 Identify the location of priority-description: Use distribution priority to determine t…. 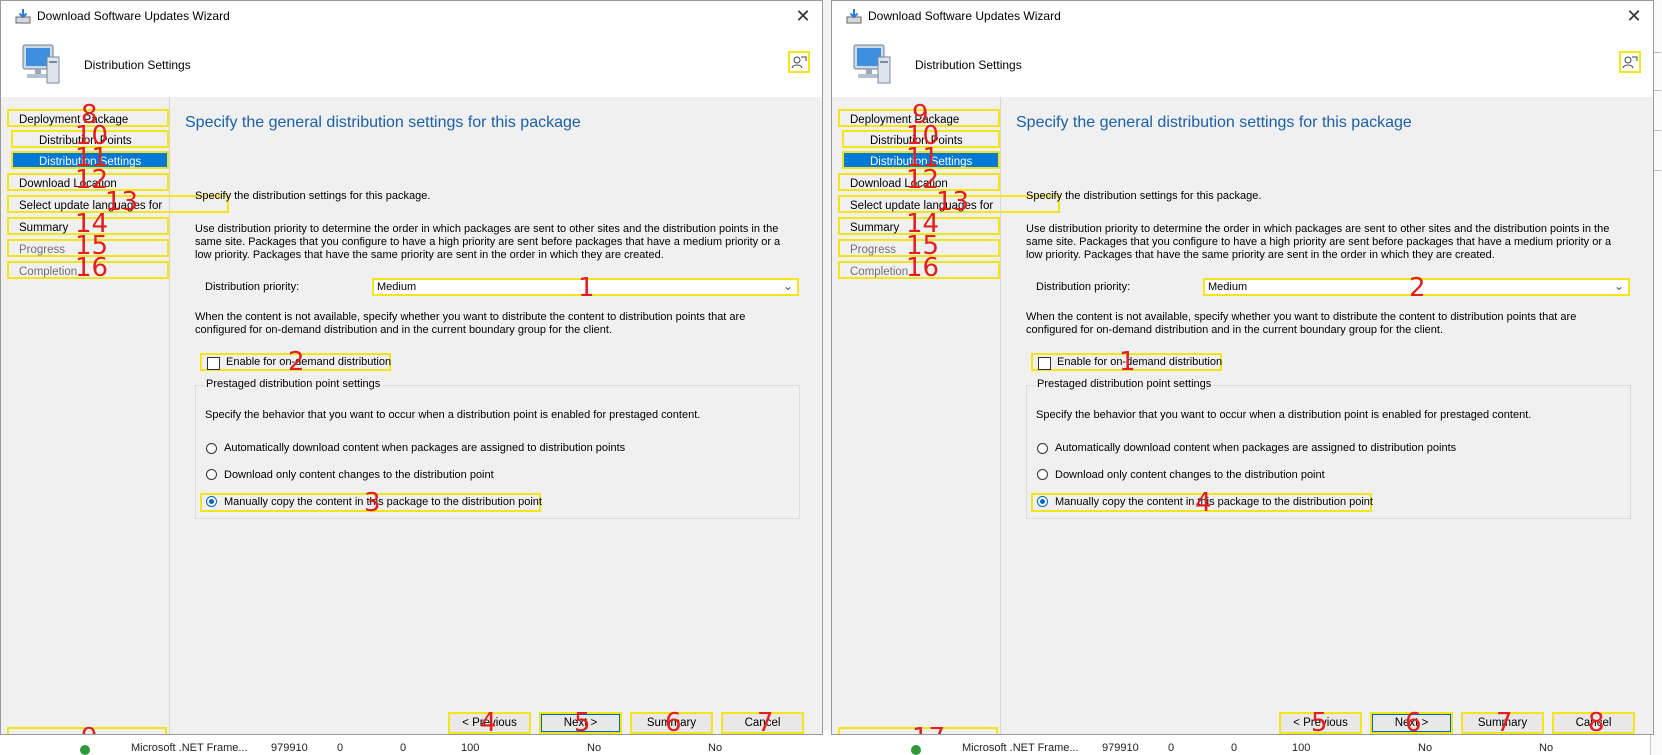
(488, 242).